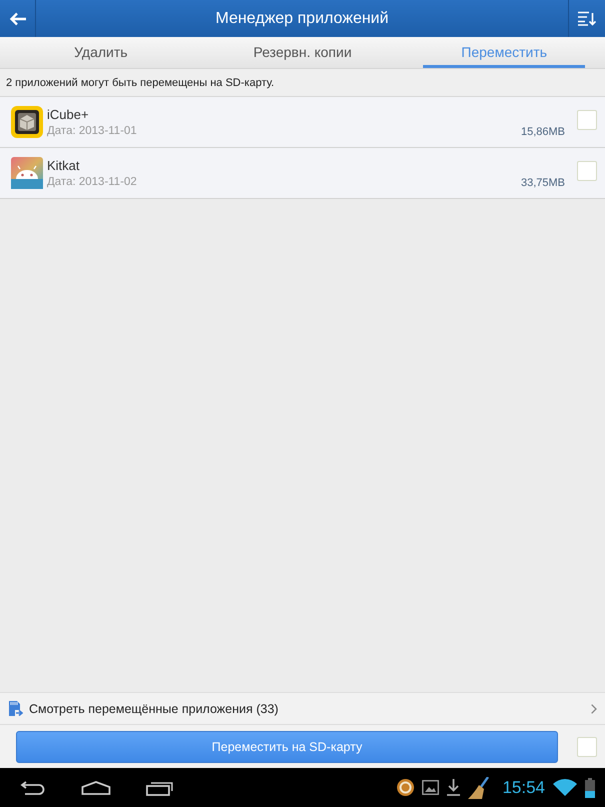 The width and height of the screenshot is (605, 807). I want to click on ring-icon, so click(405, 787).